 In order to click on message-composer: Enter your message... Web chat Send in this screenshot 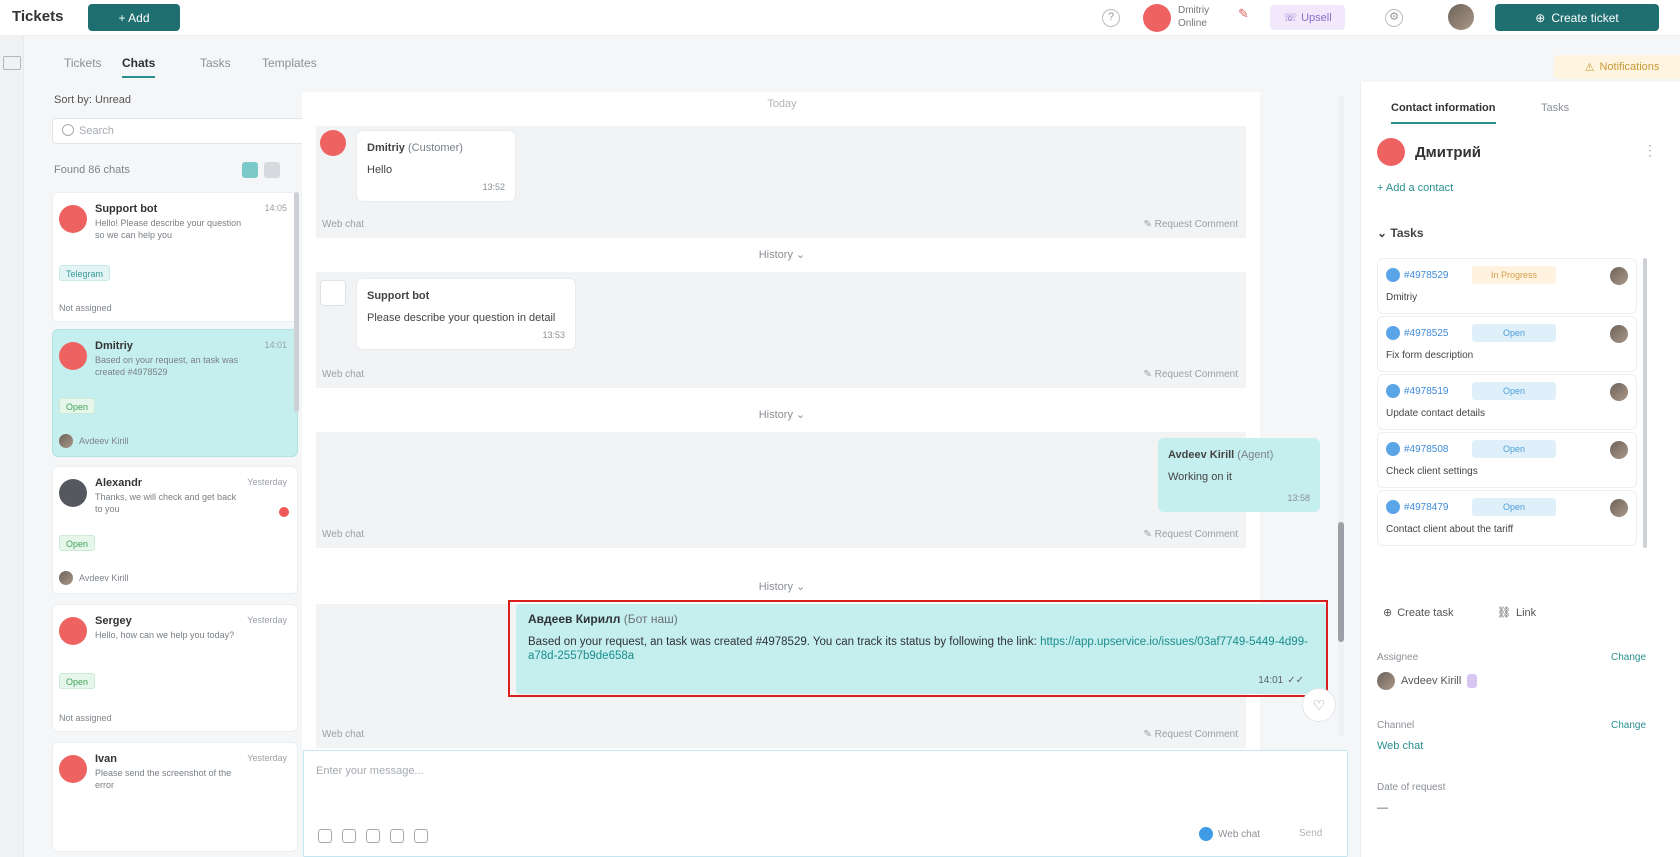, I will do `click(825, 803)`.